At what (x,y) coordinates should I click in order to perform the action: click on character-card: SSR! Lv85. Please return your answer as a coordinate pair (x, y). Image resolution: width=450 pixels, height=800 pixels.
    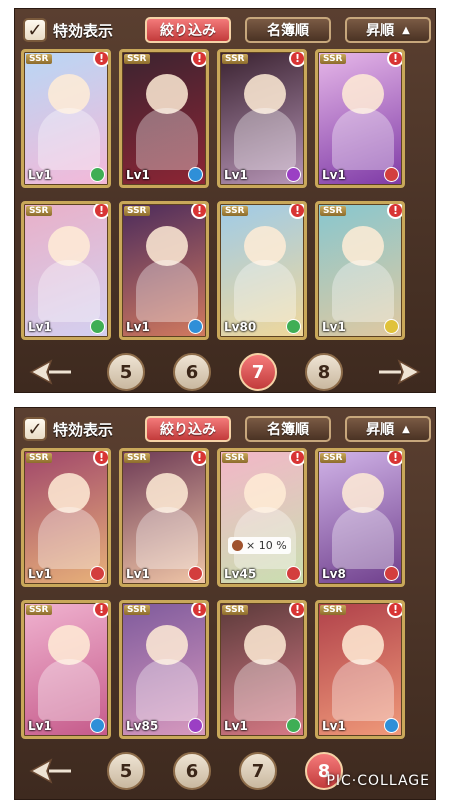
    Looking at the image, I should click on (164, 669).